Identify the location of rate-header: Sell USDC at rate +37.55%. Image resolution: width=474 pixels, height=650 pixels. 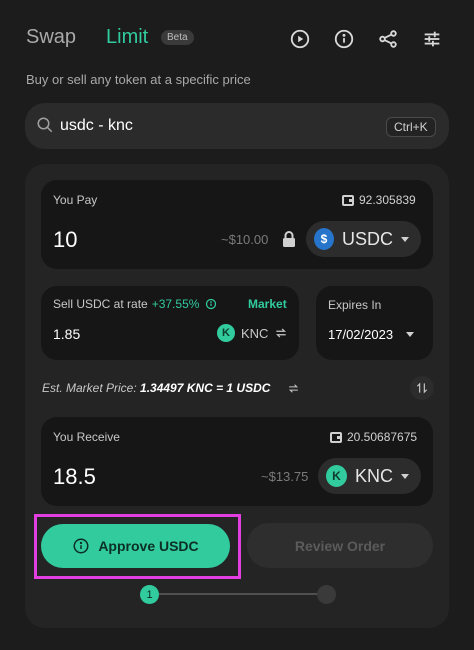
(135, 304).